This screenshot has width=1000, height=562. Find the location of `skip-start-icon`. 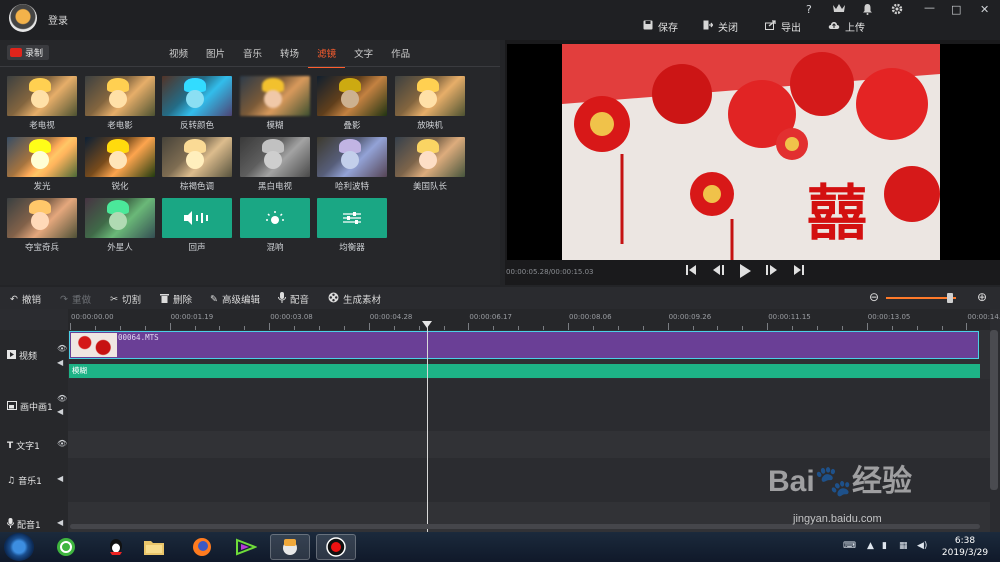

skip-start-icon is located at coordinates (691, 273).